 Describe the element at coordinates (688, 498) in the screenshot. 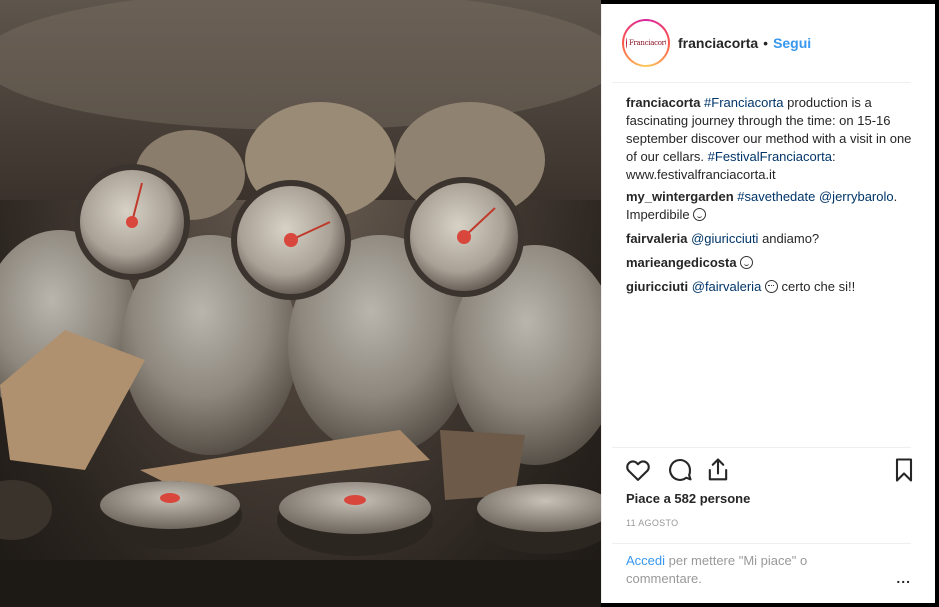

I see `likes-count: Piace a 582 persone` at that location.